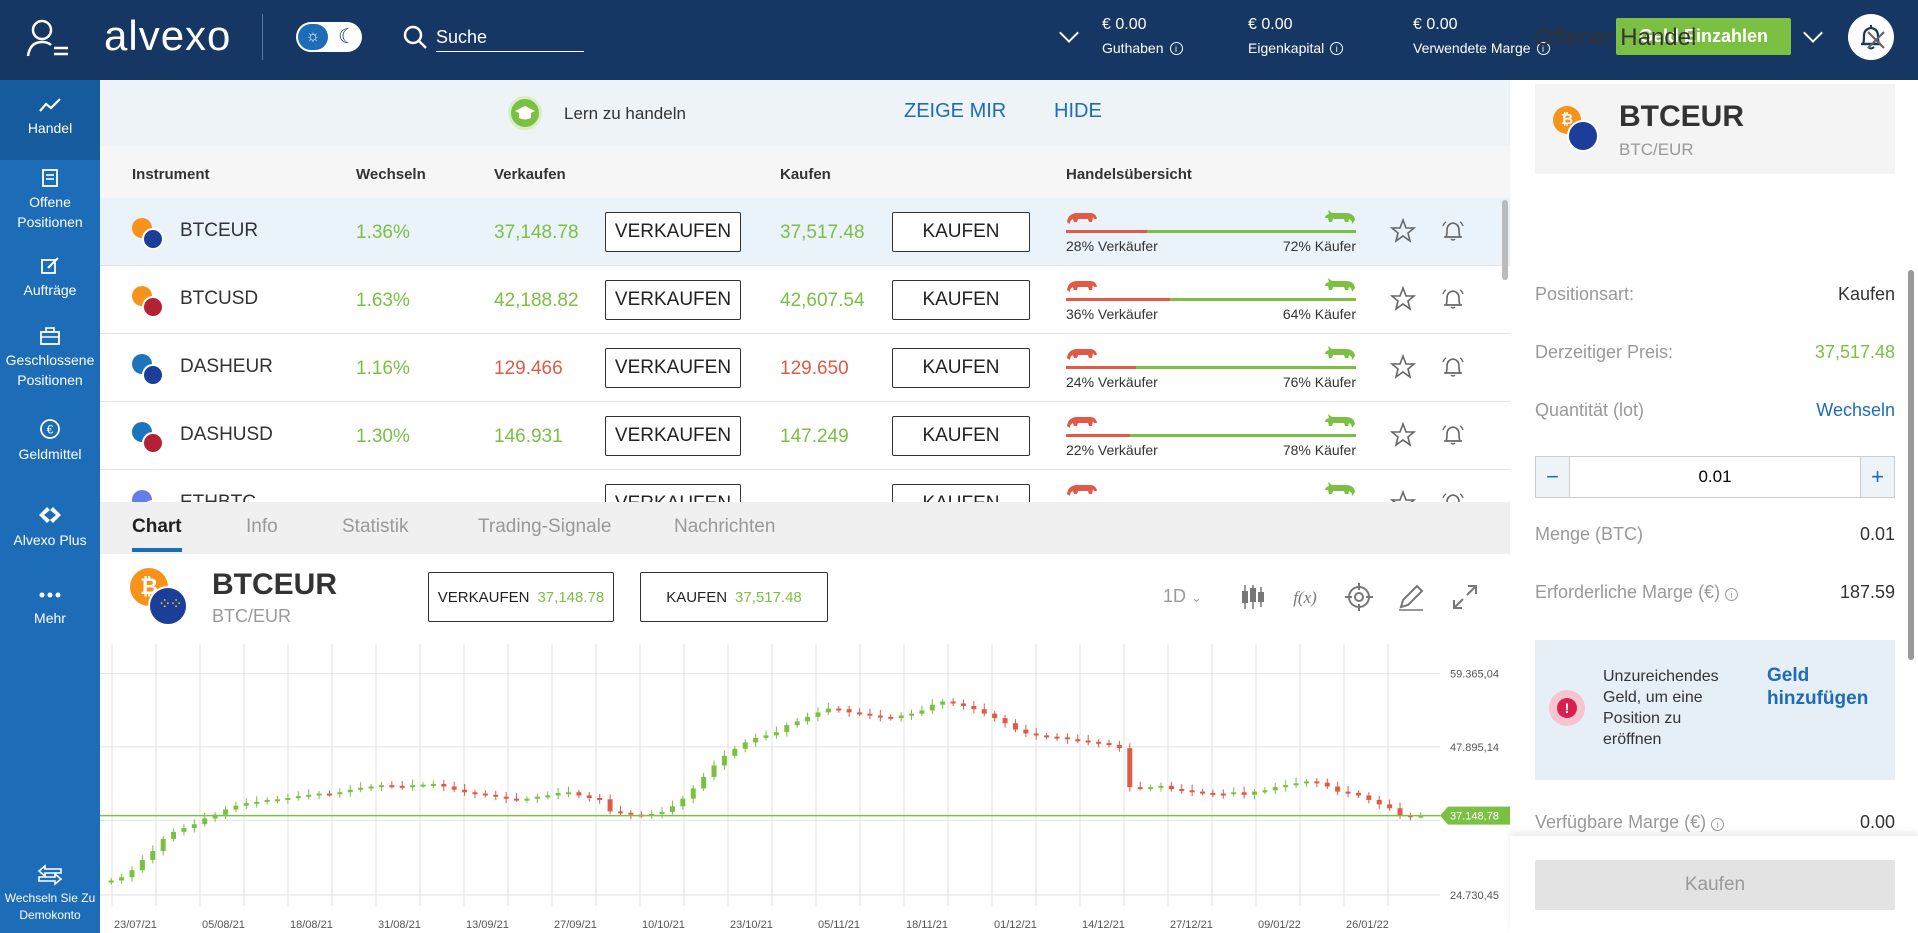 This screenshot has width=1918, height=933. Describe the element at coordinates (1855, 410) in the screenshot. I see `quantity-switch-link: Wechseln` at that location.